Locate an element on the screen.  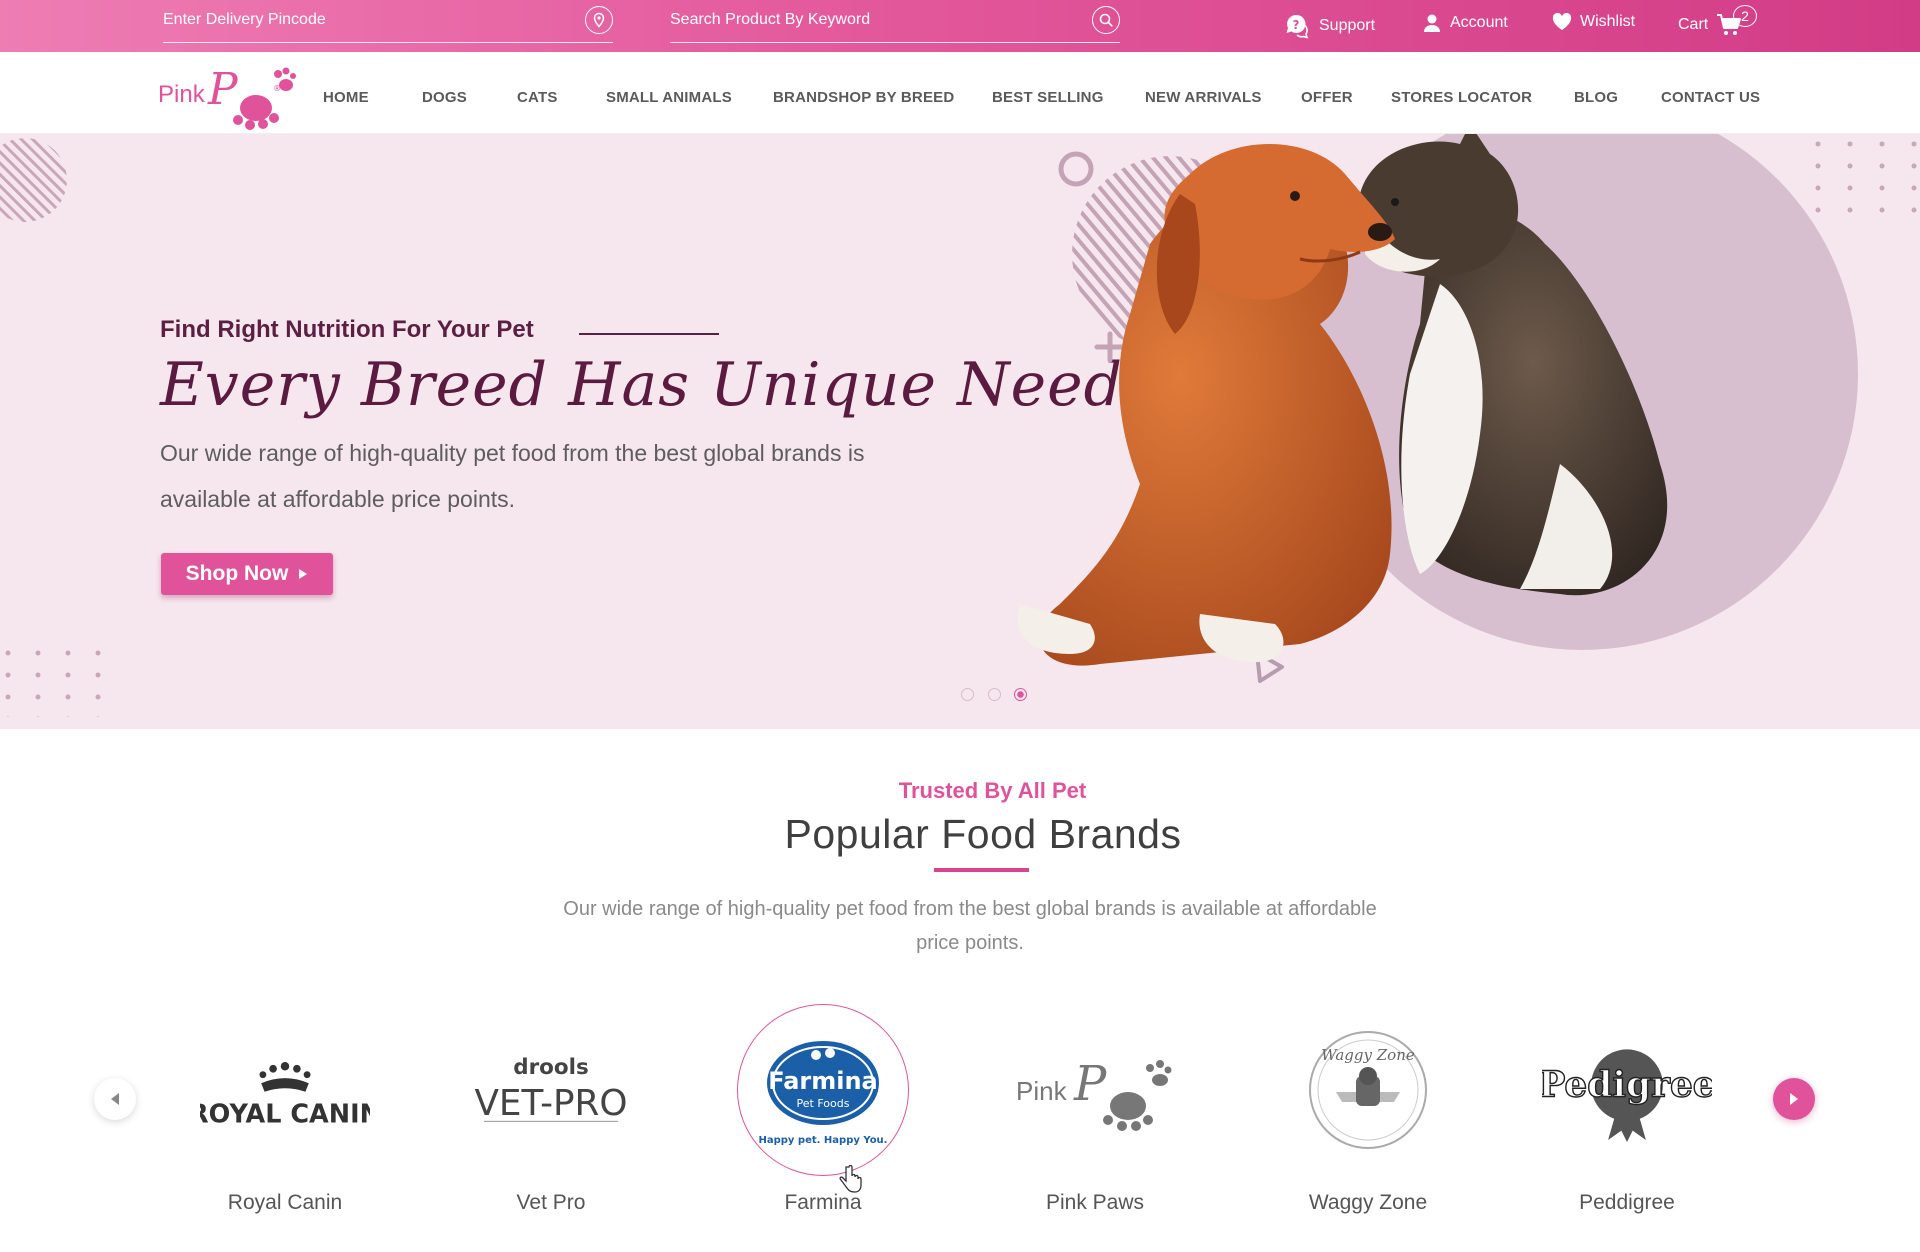
dots-decor is located at coordinates (53, 683).